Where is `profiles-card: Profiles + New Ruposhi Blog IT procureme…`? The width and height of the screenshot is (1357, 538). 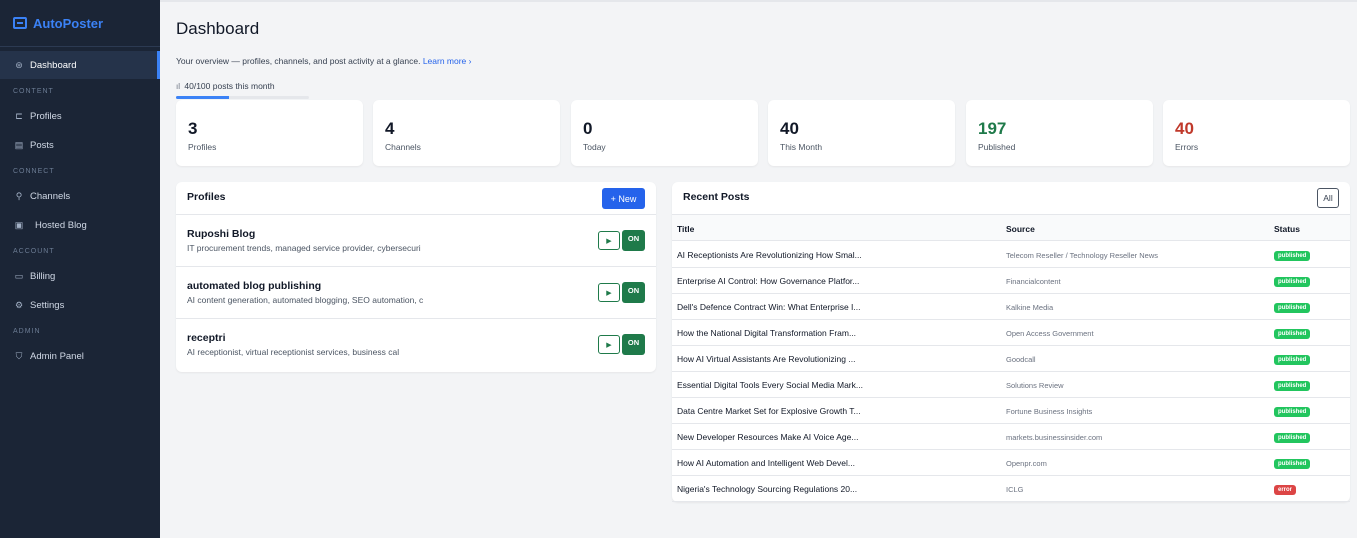
profiles-card: Profiles + New Ruposhi Blog IT procureme… is located at coordinates (416, 277).